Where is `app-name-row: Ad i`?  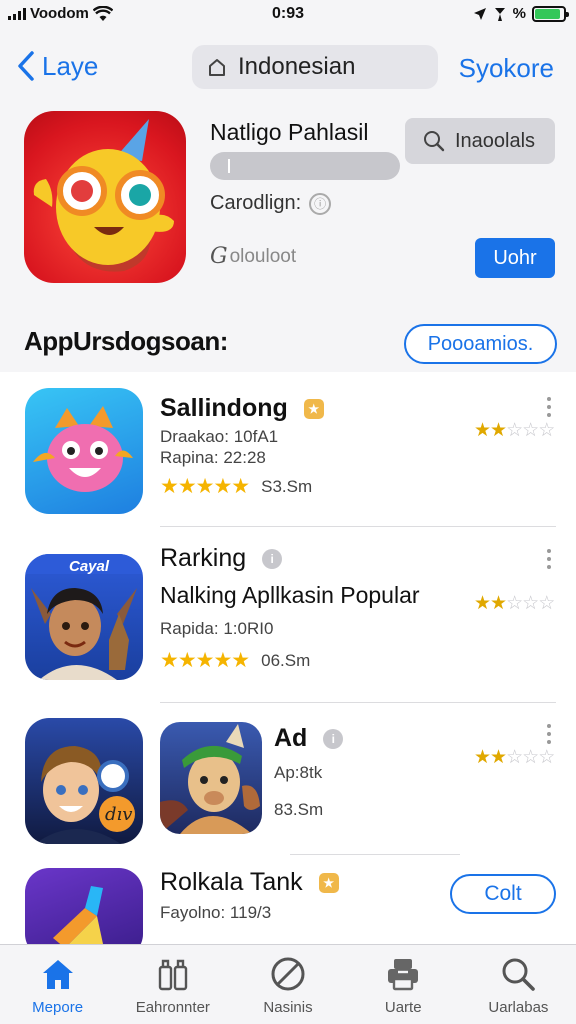
app-name-row: Ad i is located at coordinates (309, 738).